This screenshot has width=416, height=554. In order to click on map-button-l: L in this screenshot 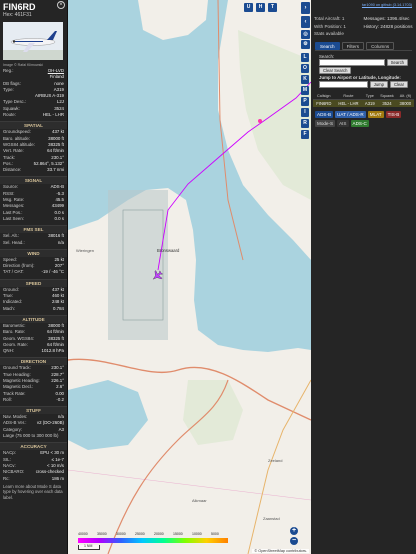, I will do `click(305, 57)`.